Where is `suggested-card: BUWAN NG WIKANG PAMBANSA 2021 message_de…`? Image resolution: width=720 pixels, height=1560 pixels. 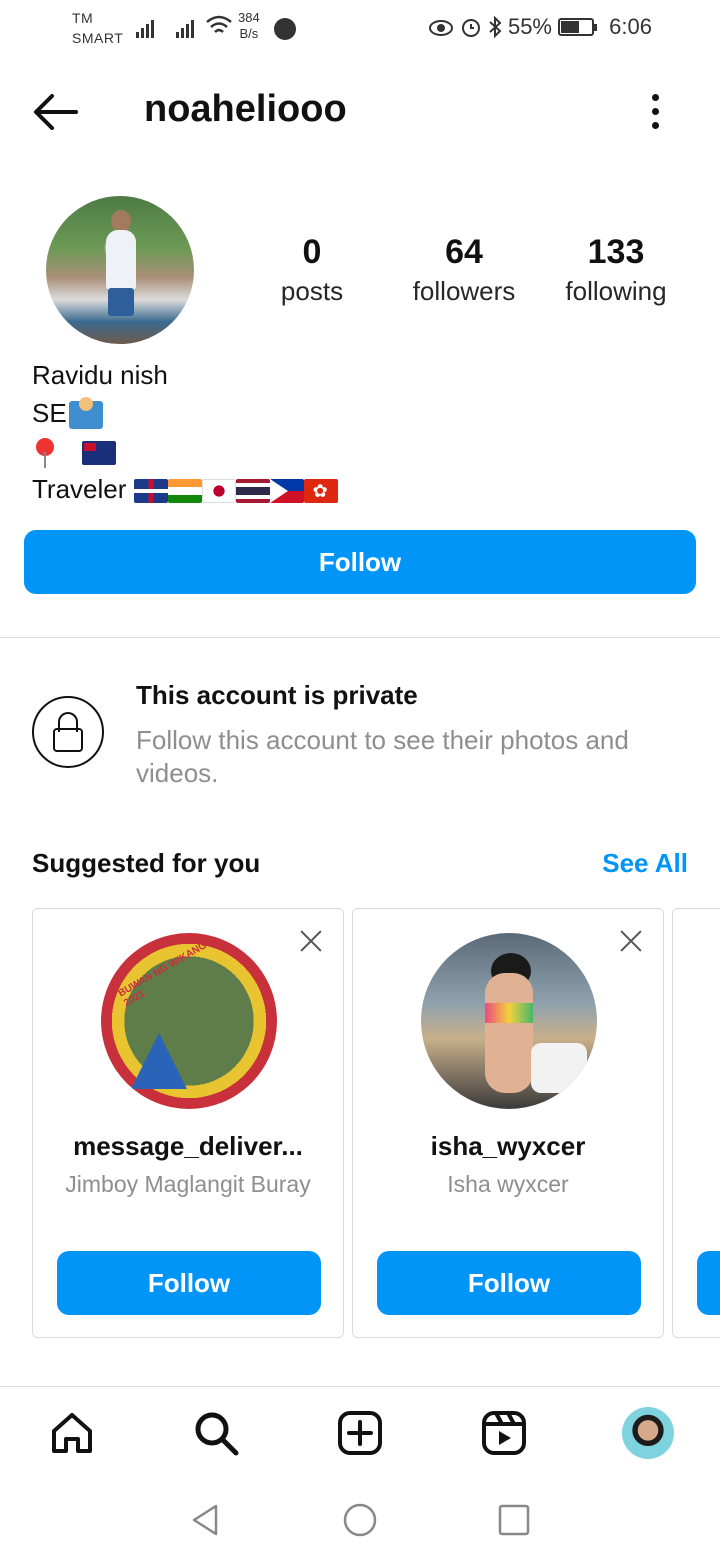 suggested-card: BUWAN NG WIKANG PAMBANSA 2021 message_de… is located at coordinates (188, 1123).